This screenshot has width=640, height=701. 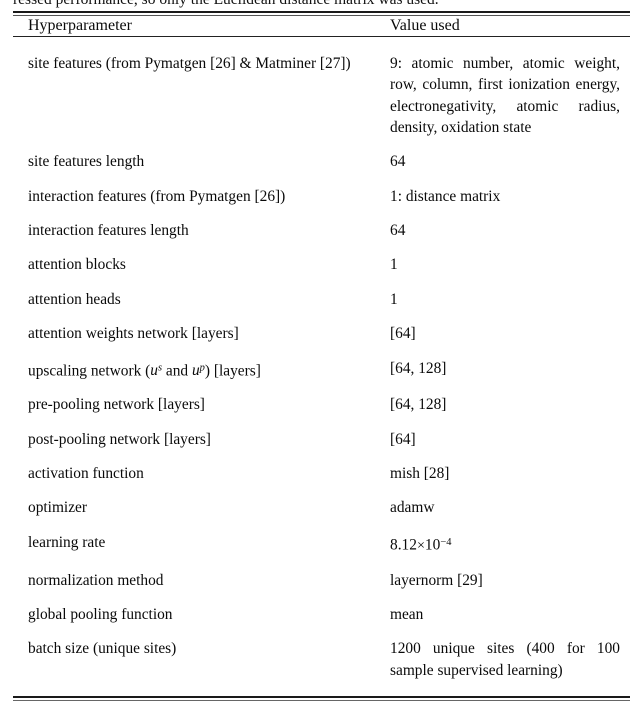 I want to click on table-row: attention weights network [layers] [64], so click(x=321, y=334).